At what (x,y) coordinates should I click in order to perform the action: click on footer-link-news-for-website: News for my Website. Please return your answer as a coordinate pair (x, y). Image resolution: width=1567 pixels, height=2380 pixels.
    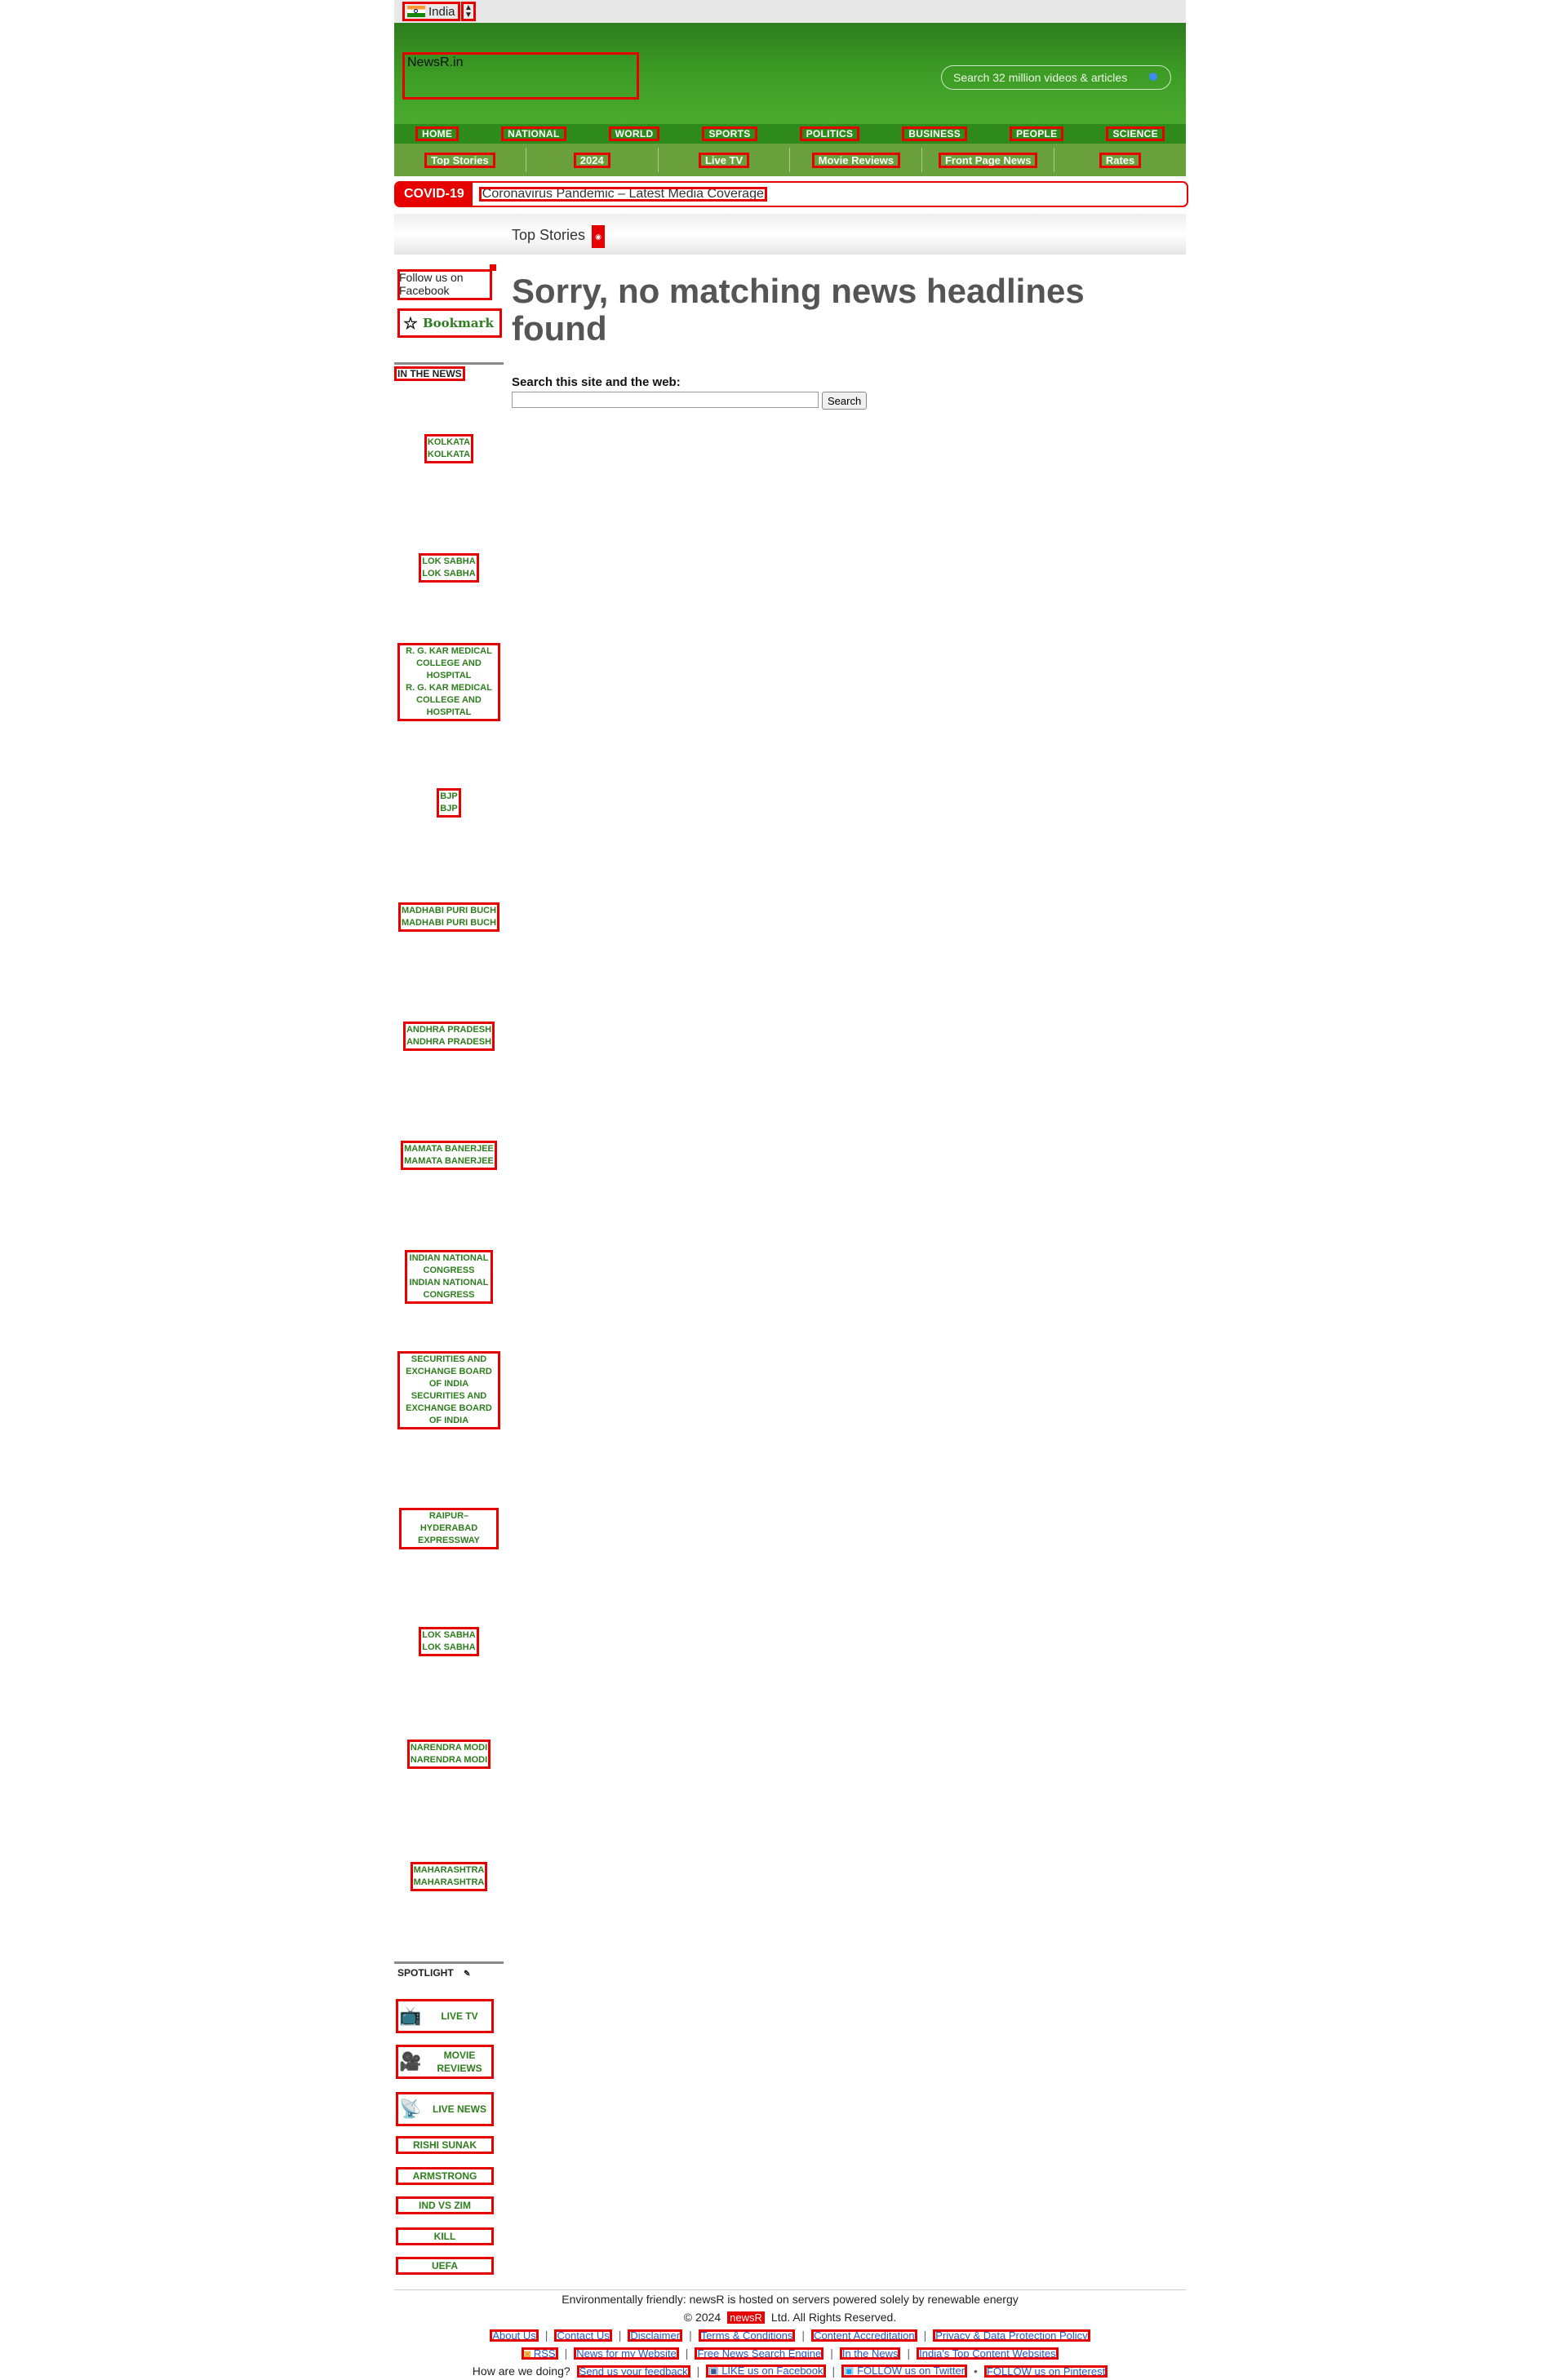
    Looking at the image, I should click on (626, 2353).